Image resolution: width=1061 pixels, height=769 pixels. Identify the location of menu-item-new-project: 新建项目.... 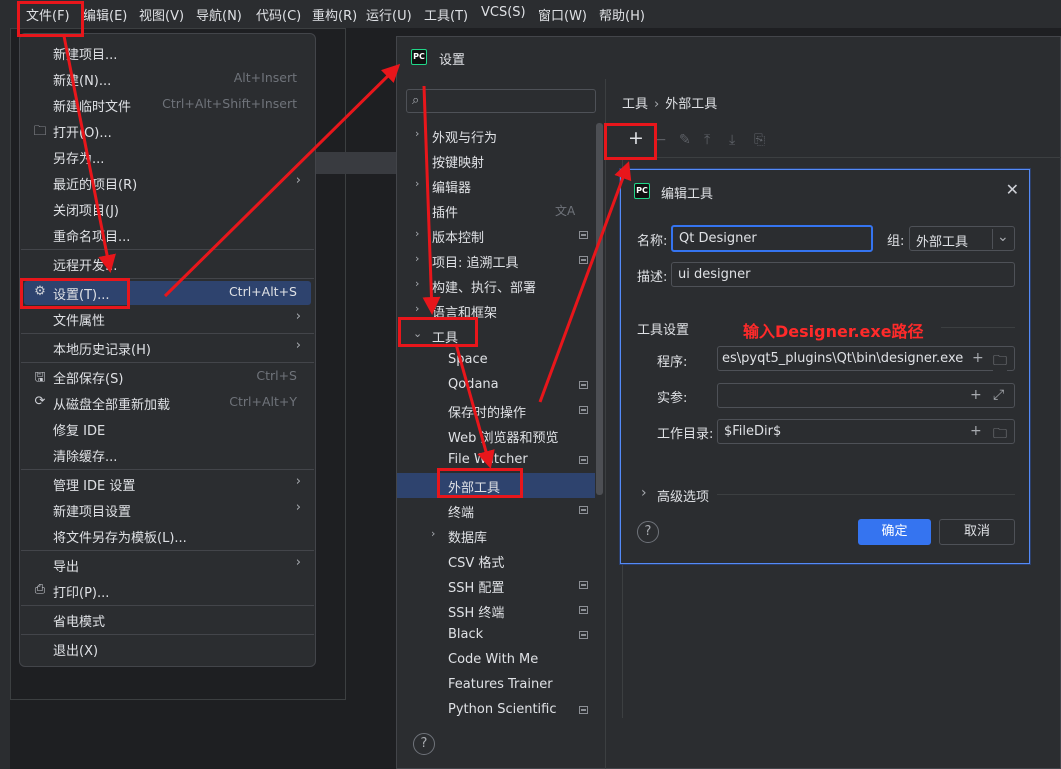
(167, 53).